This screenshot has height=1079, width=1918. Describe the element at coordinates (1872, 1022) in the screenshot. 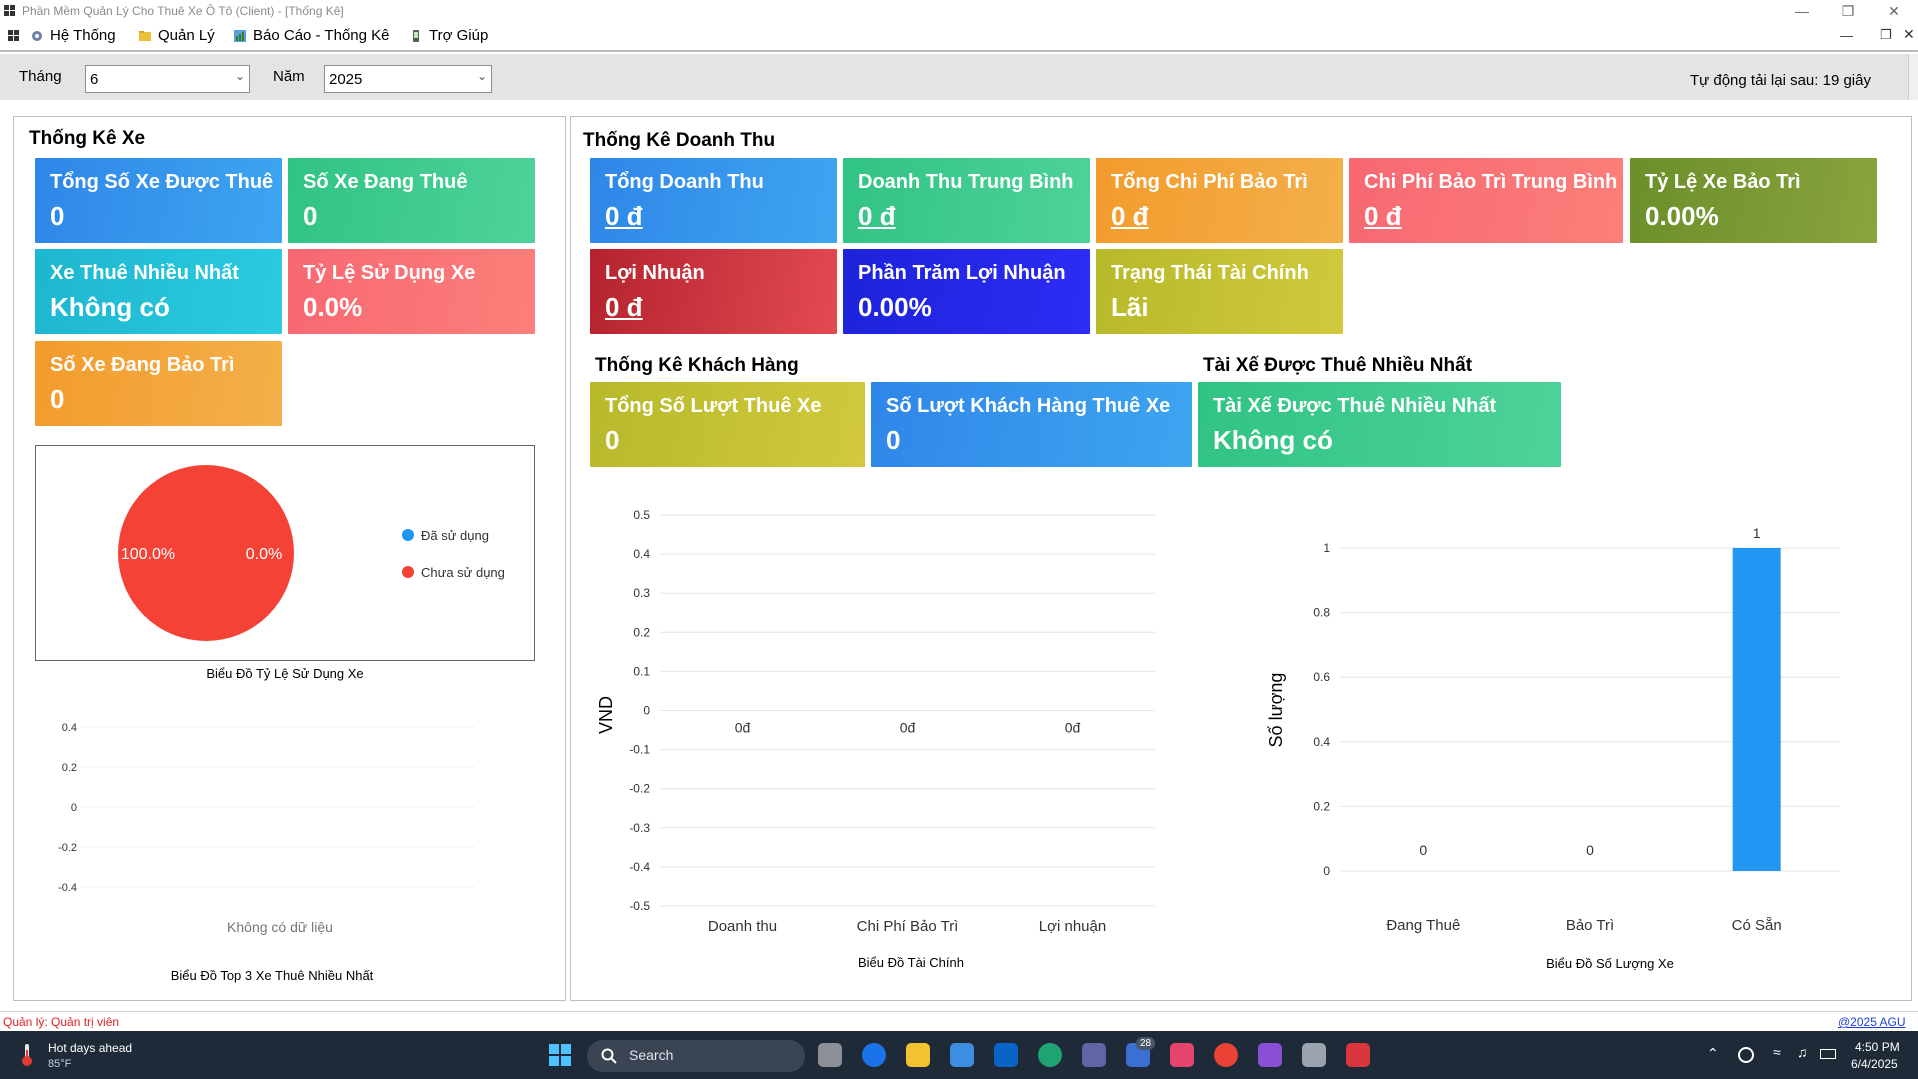

I see `copyright-link: @2025 AGU` at that location.